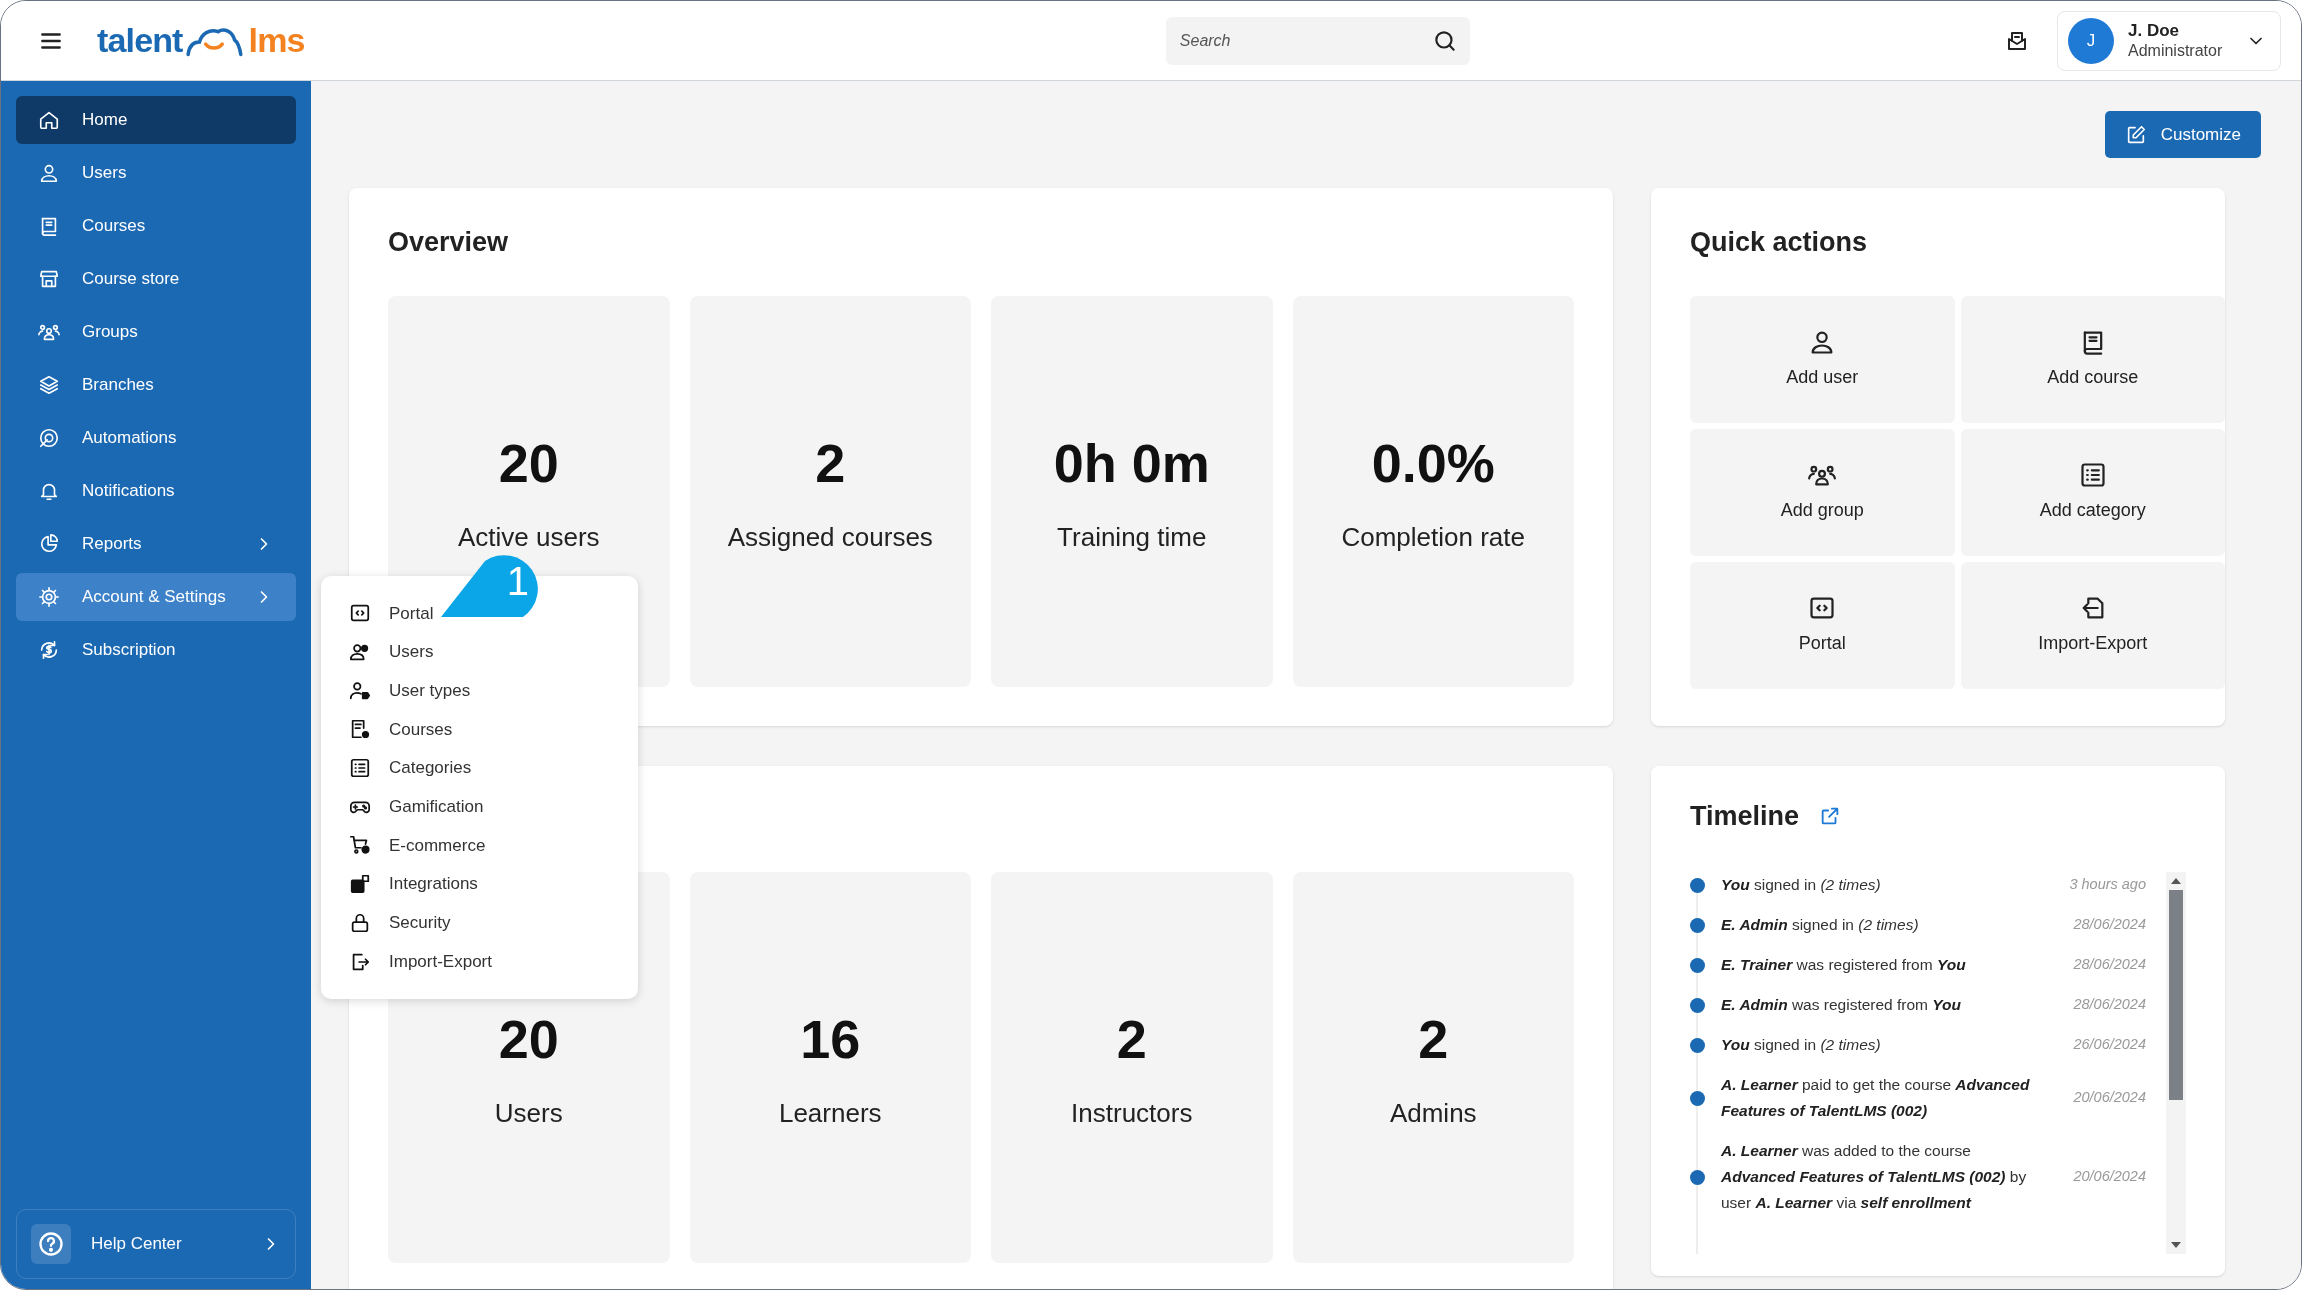 The width and height of the screenshot is (2302, 1290). Describe the element at coordinates (360, 845) in the screenshot. I see `cart-icon` at that location.